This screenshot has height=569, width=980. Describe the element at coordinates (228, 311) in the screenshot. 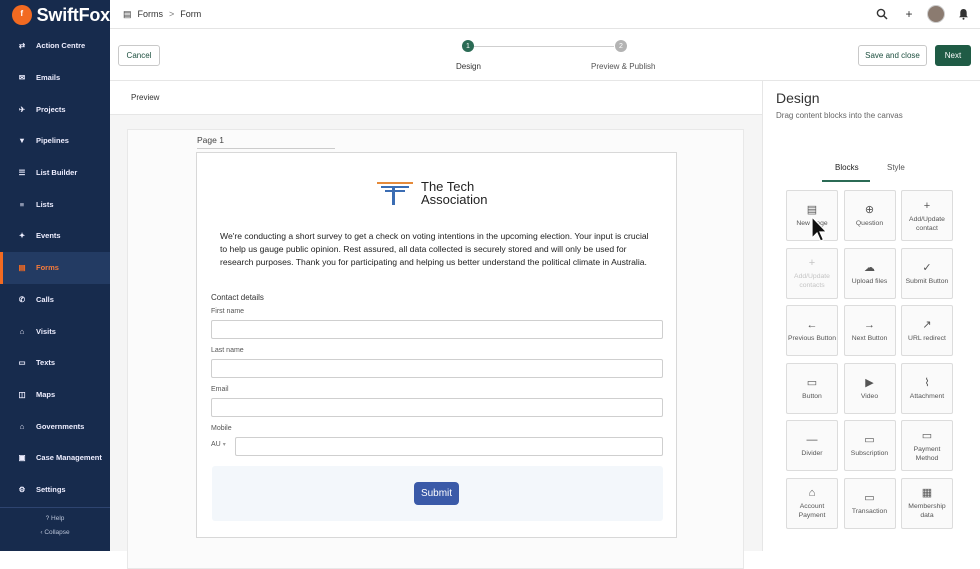

I see `first-name-label: First name` at that location.